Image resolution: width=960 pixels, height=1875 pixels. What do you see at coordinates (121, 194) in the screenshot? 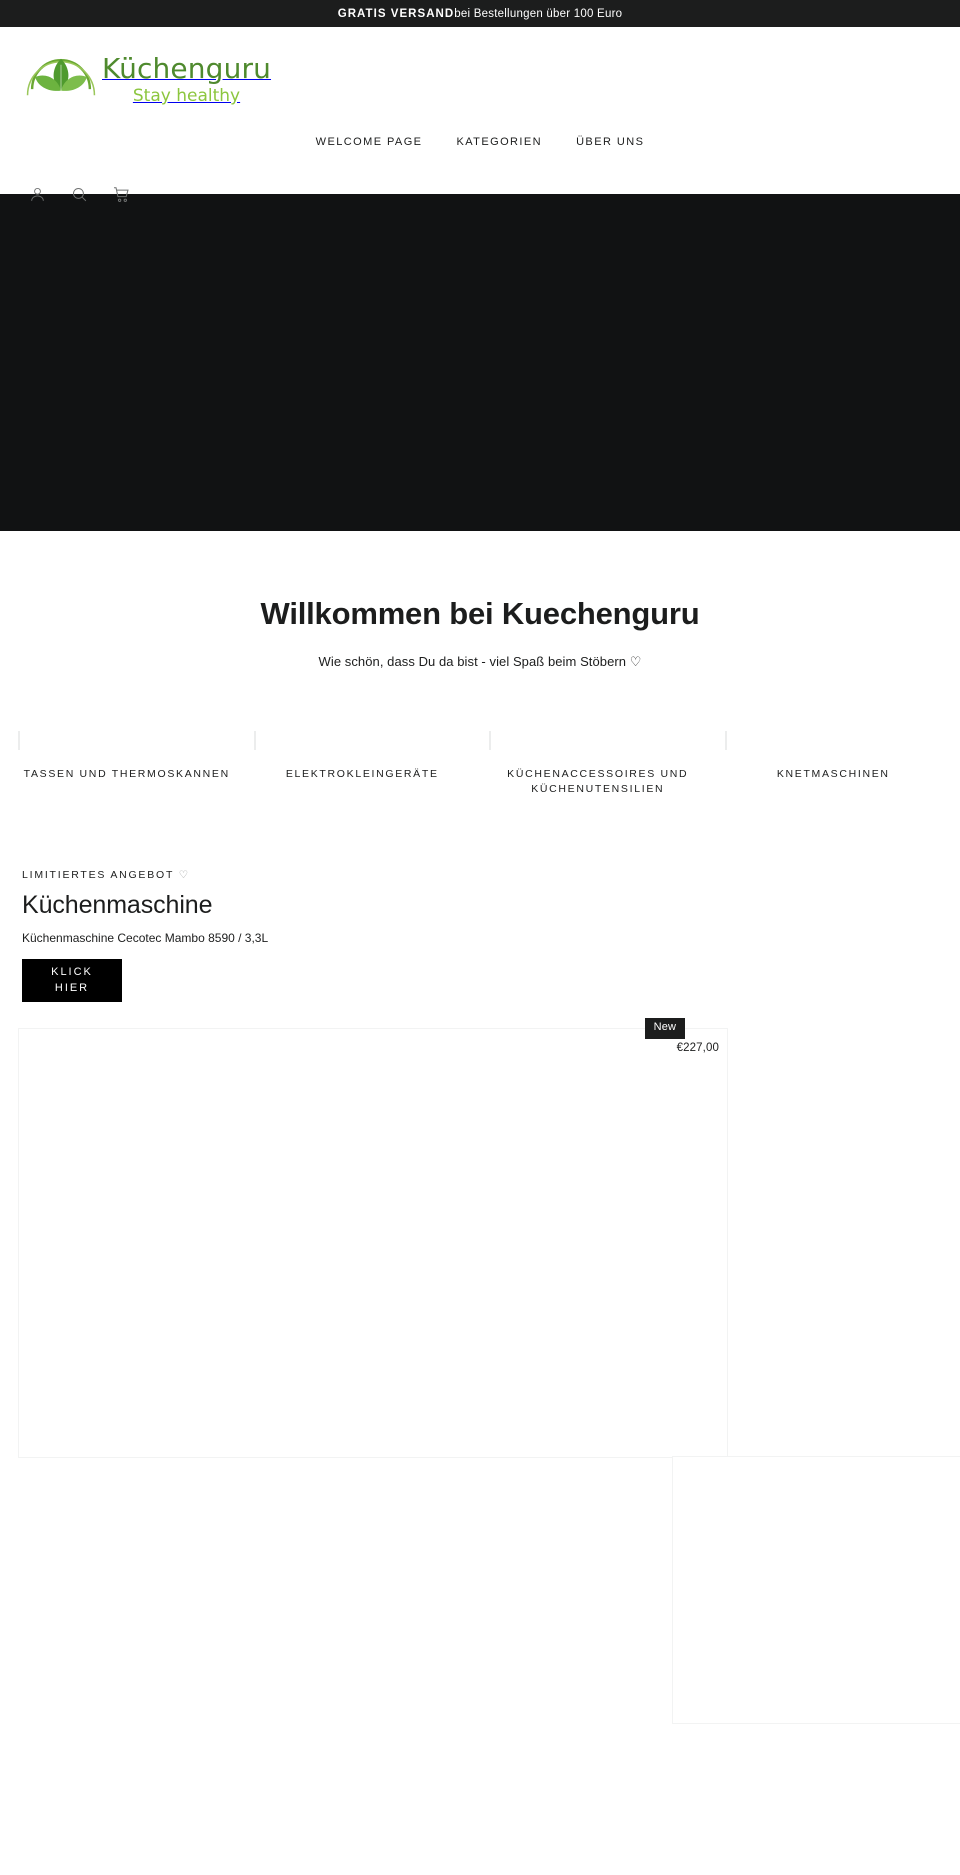
I see `cart-icon` at bounding box center [121, 194].